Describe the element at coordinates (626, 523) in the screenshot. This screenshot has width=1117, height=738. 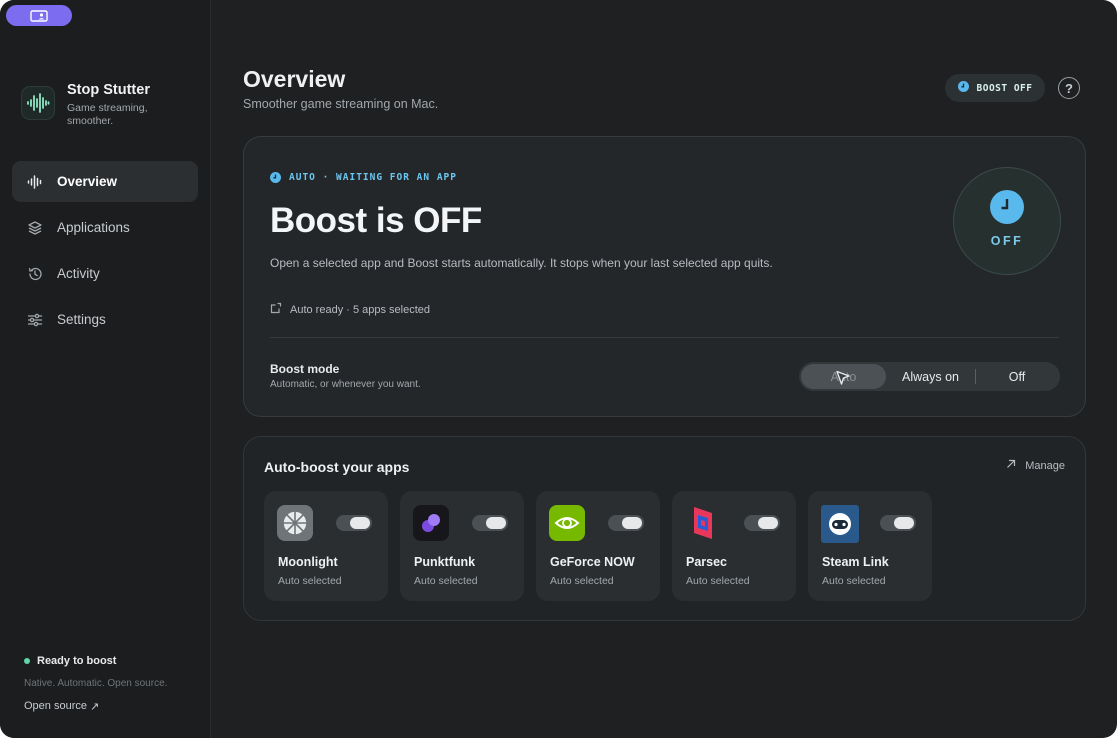
I see `geforce-now-toggle` at that location.